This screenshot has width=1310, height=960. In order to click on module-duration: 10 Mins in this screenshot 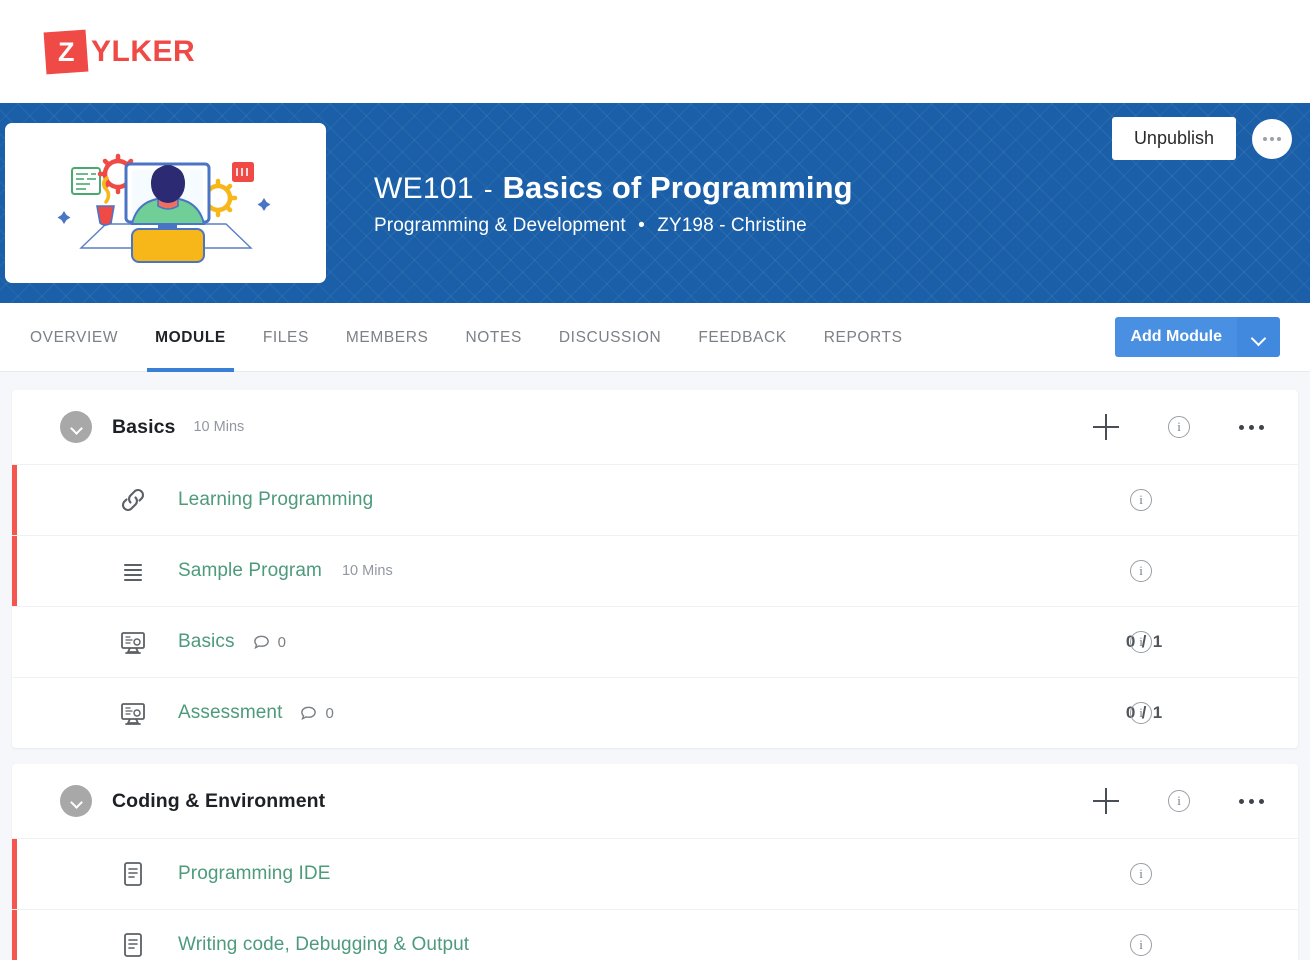, I will do `click(219, 427)`.